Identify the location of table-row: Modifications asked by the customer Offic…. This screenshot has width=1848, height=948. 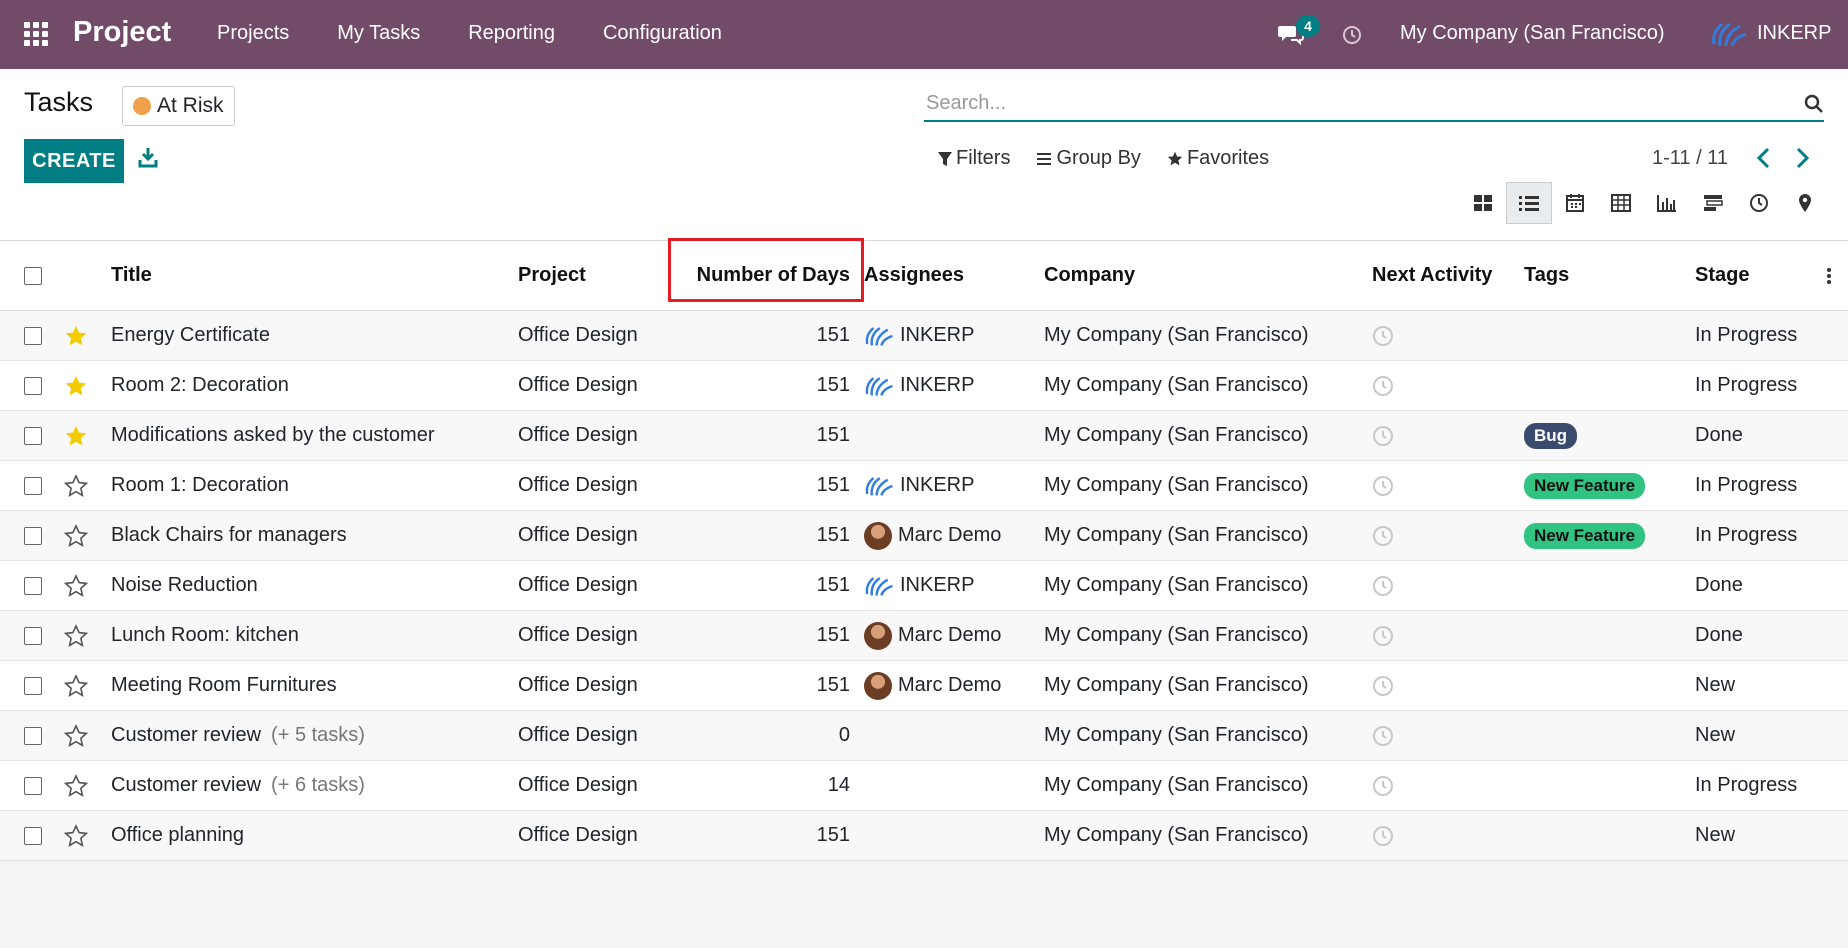
(924, 436).